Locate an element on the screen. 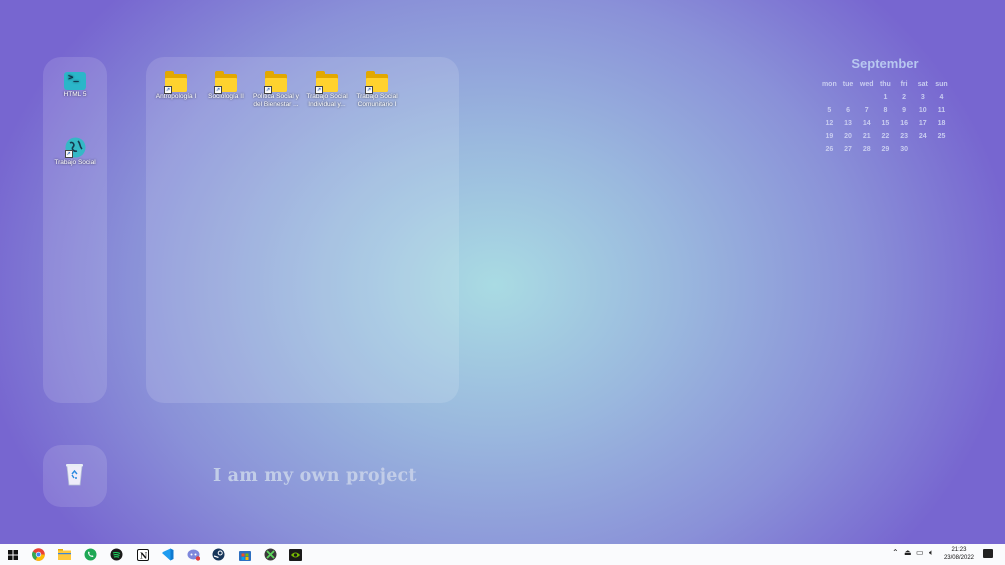 The height and width of the screenshot is (565, 1005). calendar-day: 30 is located at coordinates (904, 149).